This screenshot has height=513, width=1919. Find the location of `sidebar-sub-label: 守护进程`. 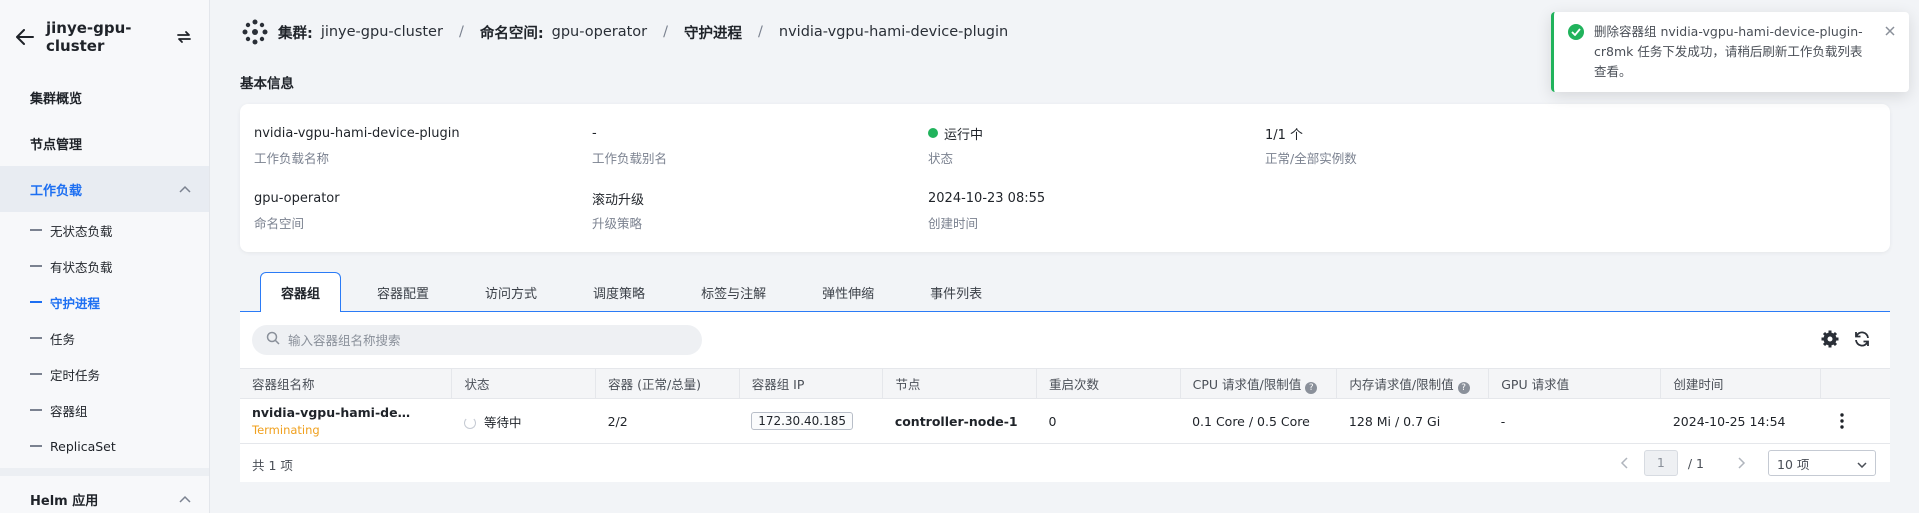

sidebar-sub-label: 守护进程 is located at coordinates (75, 303).